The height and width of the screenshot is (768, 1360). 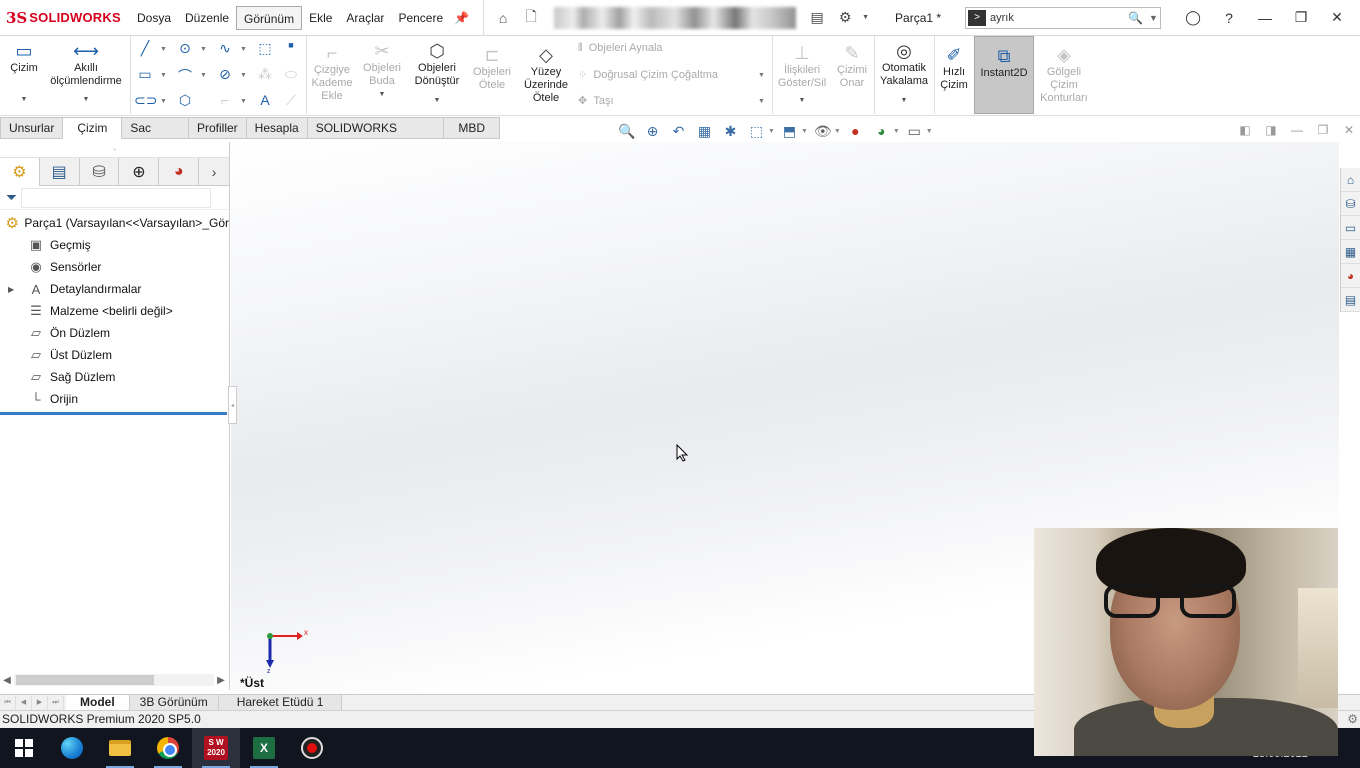 I want to click on repair-sketch-button: ✎ Çizimi Onar, so click(x=852, y=66).